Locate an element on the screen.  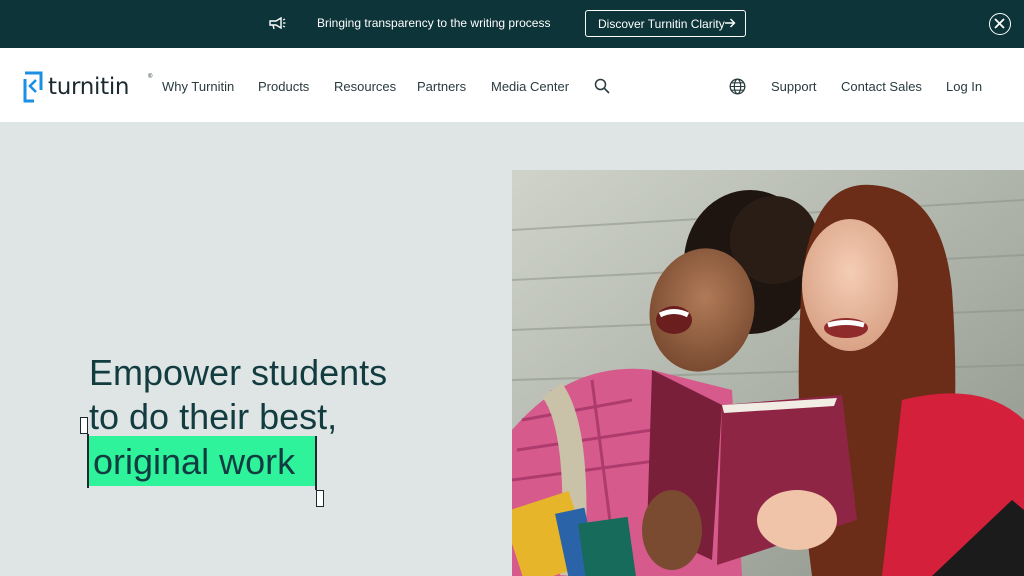
nav-log-in: Log In is located at coordinates (964, 86).